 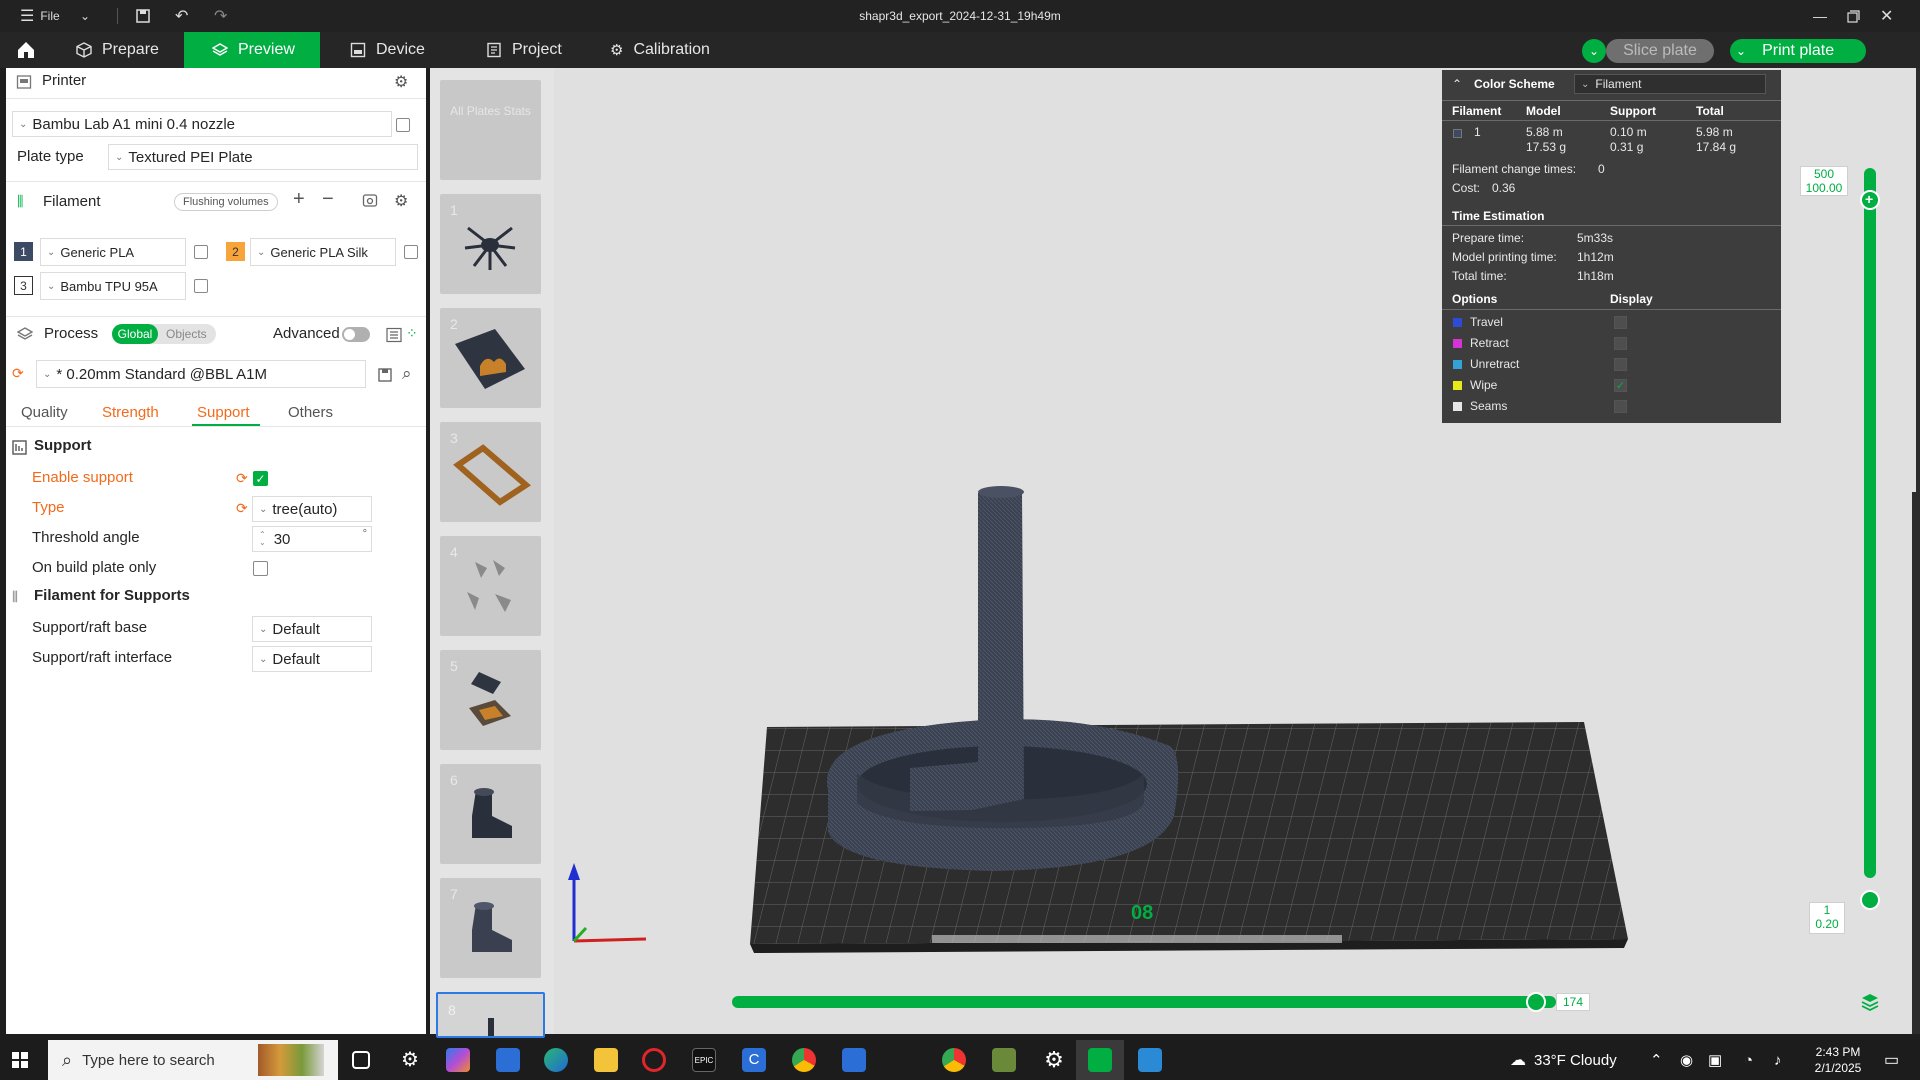 I want to click on tab-strength: Strength, so click(x=130, y=412).